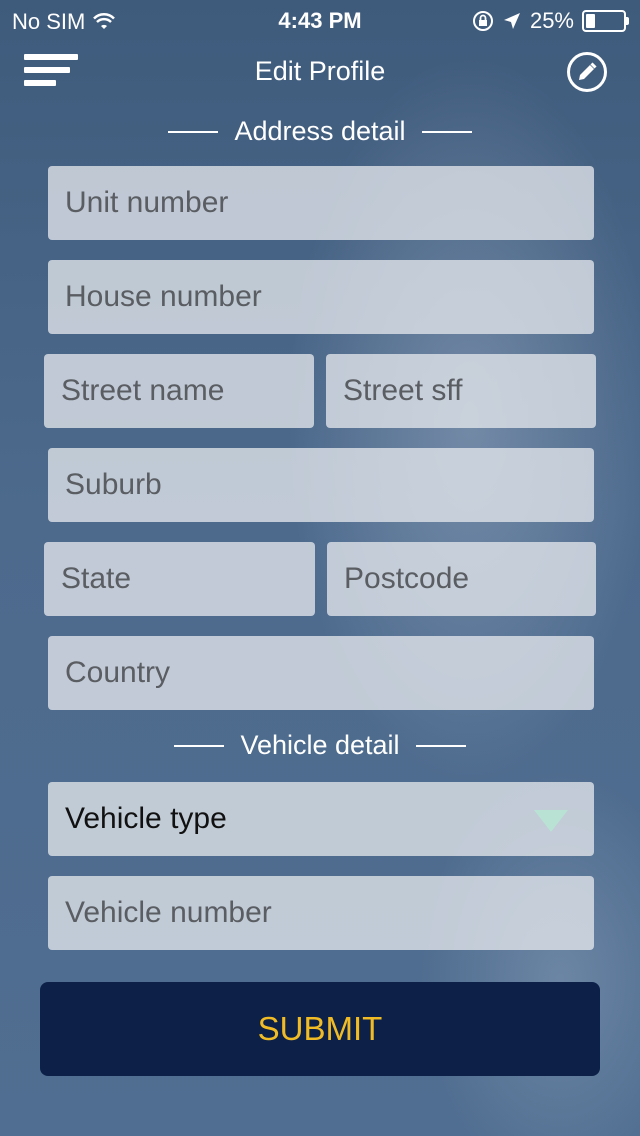 The height and width of the screenshot is (1136, 640). I want to click on vehicle-type-label: Vehicle type, so click(146, 818).